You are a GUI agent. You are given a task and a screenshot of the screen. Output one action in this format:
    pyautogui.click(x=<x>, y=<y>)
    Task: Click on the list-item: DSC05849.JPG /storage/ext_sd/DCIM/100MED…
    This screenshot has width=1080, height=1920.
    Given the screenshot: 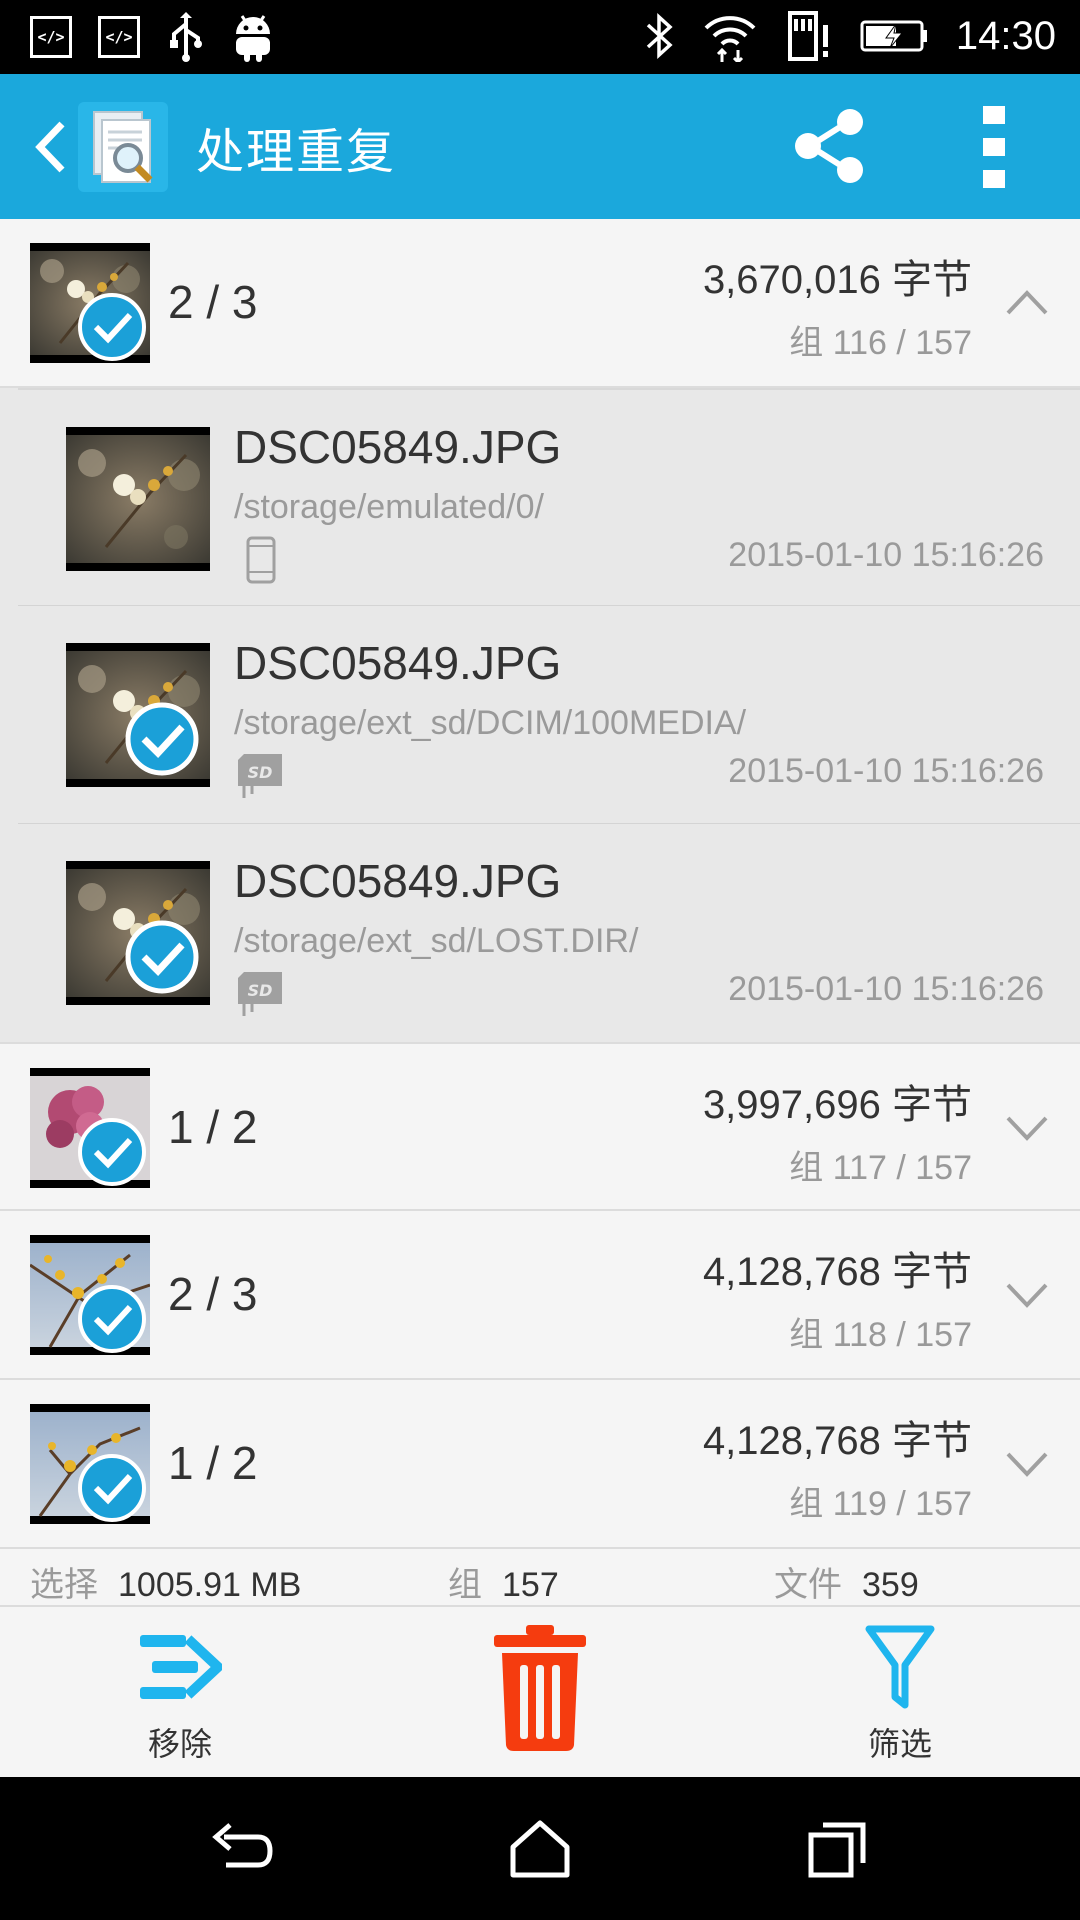 What is the action you would take?
    pyautogui.click(x=549, y=715)
    